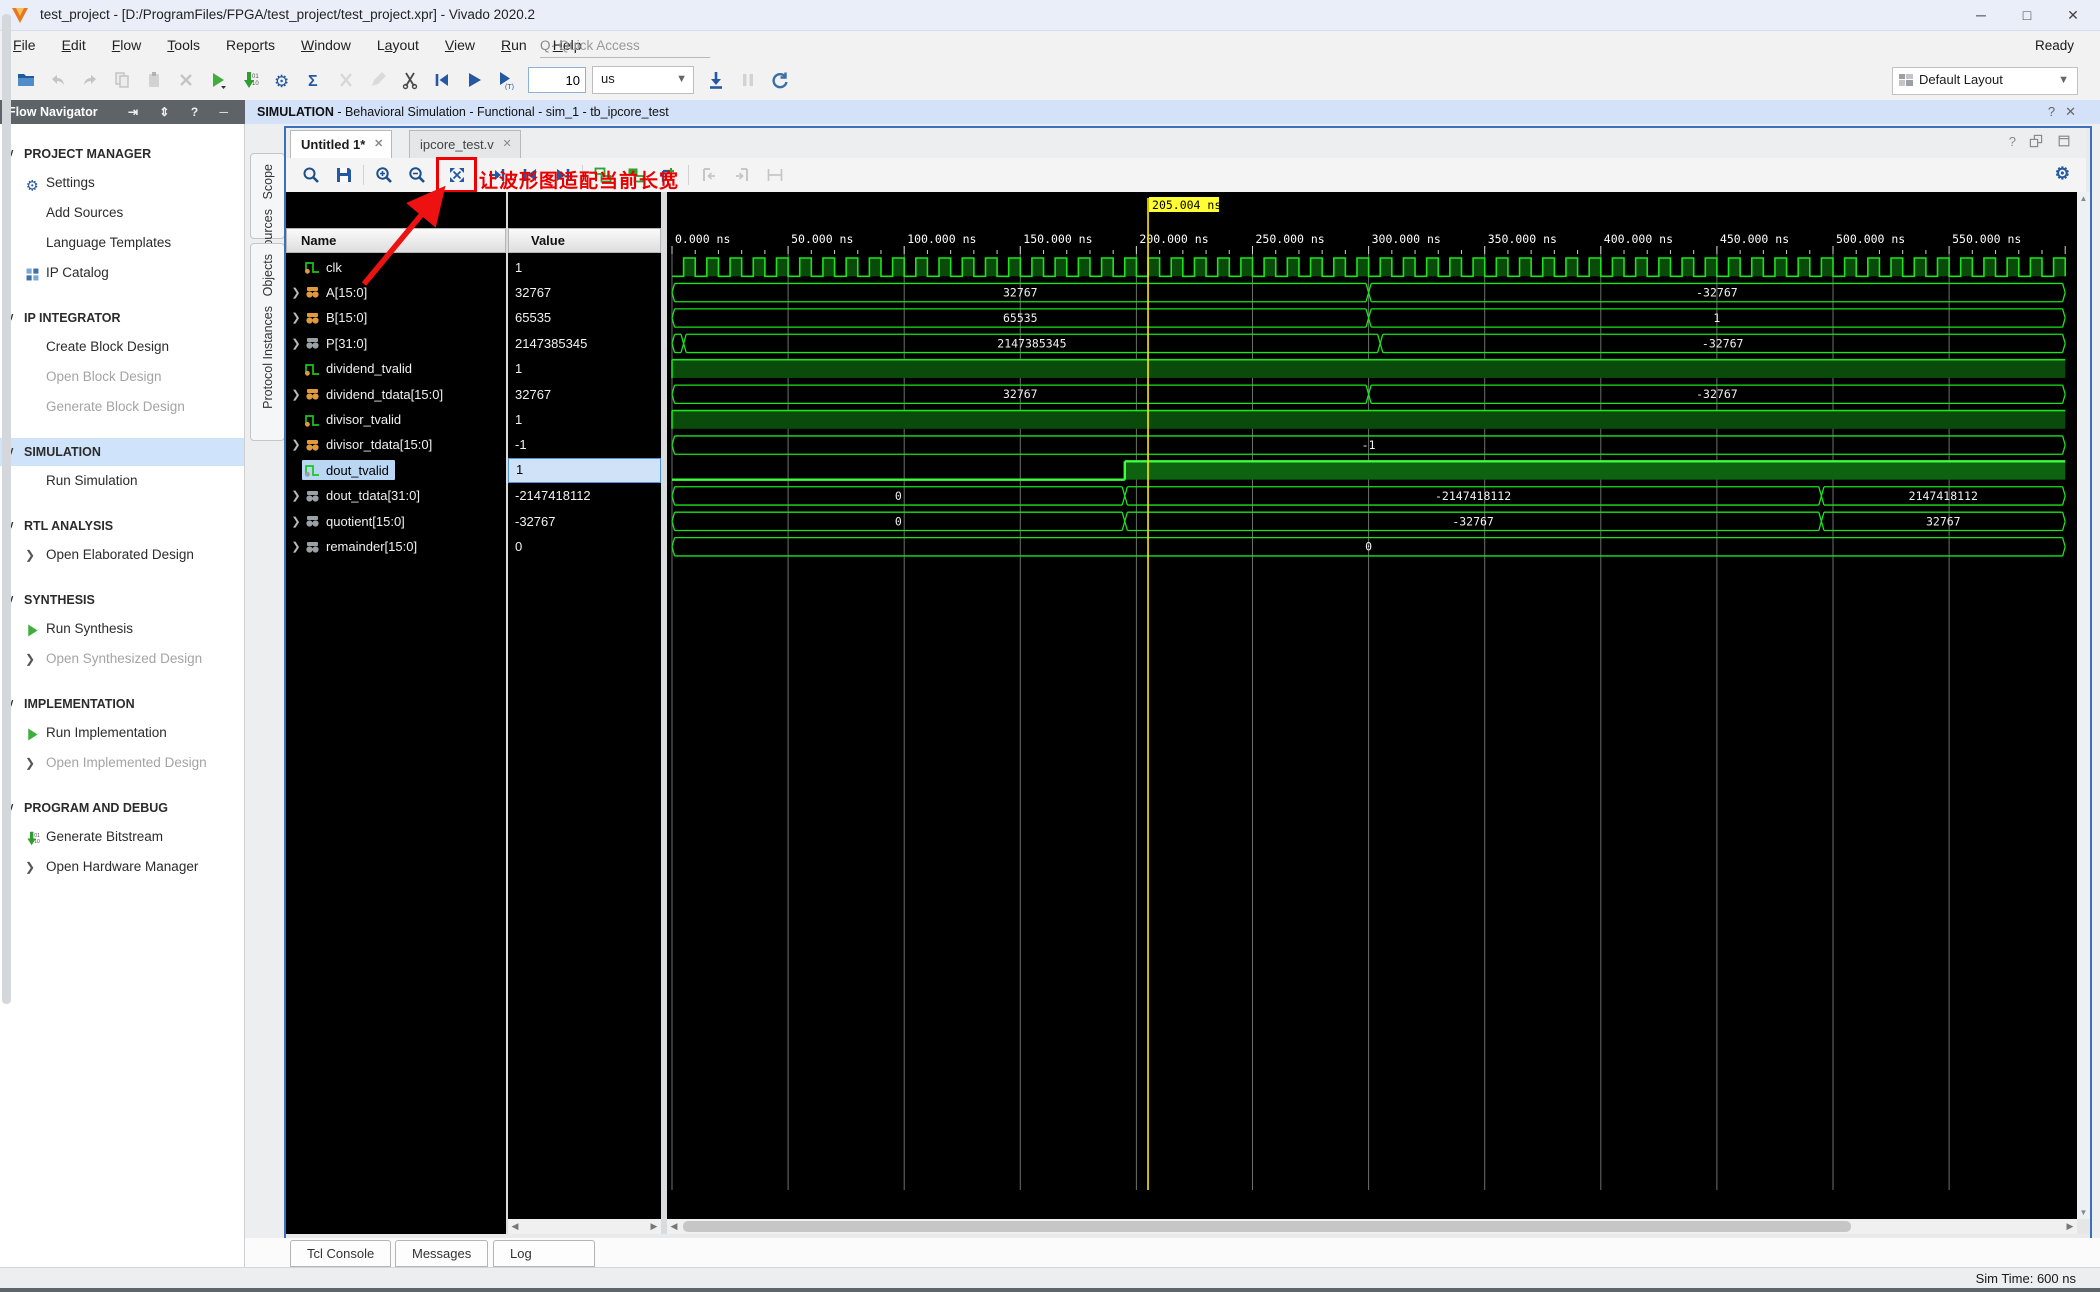  Describe the element at coordinates (218, 80) in the screenshot. I see `run-play-button` at that location.